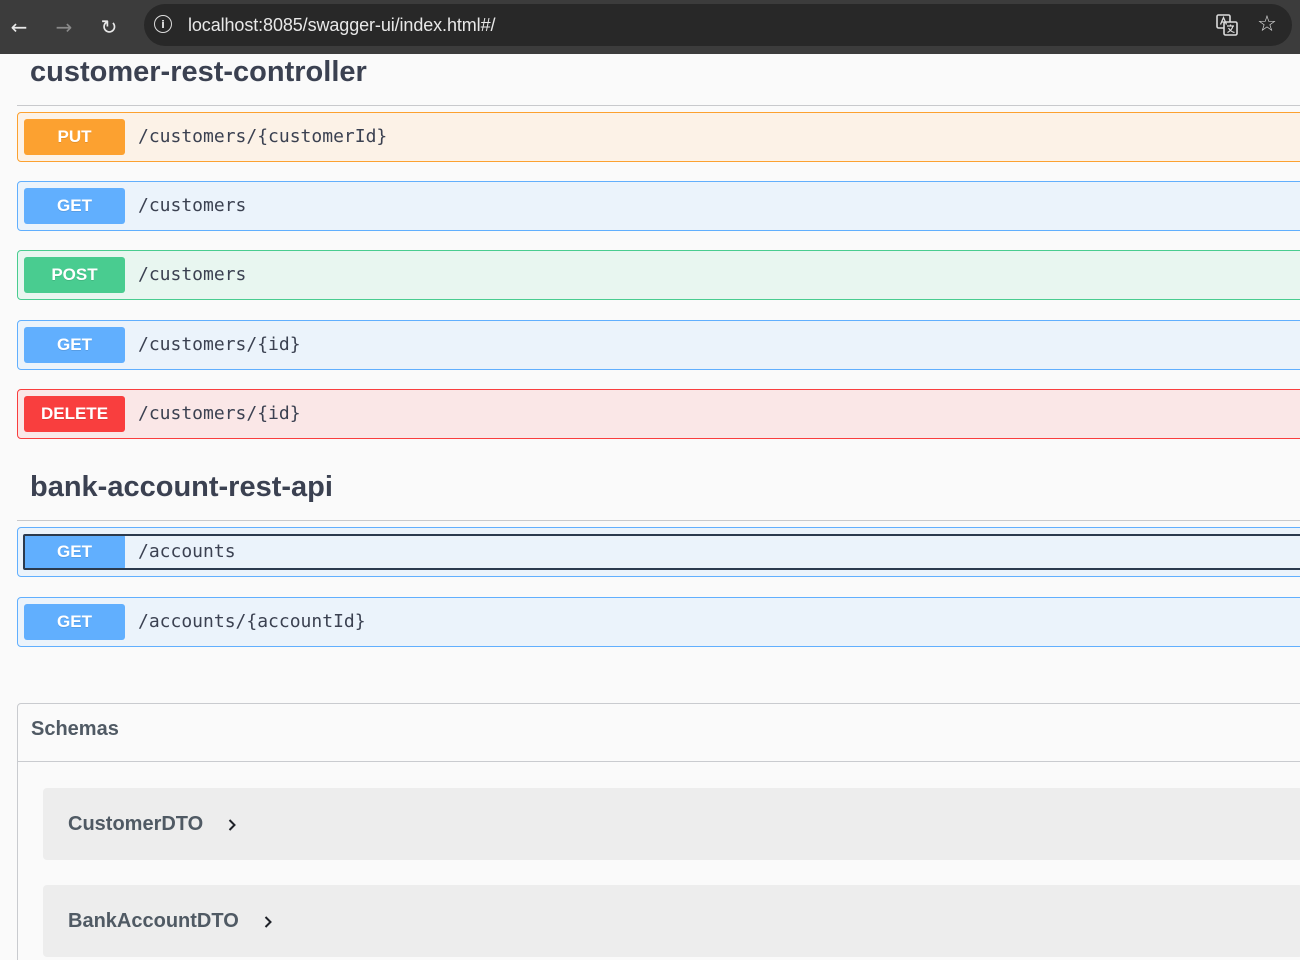  What do you see at coordinates (153, 921) in the screenshot?
I see `model-name: BankAccountDTO` at bounding box center [153, 921].